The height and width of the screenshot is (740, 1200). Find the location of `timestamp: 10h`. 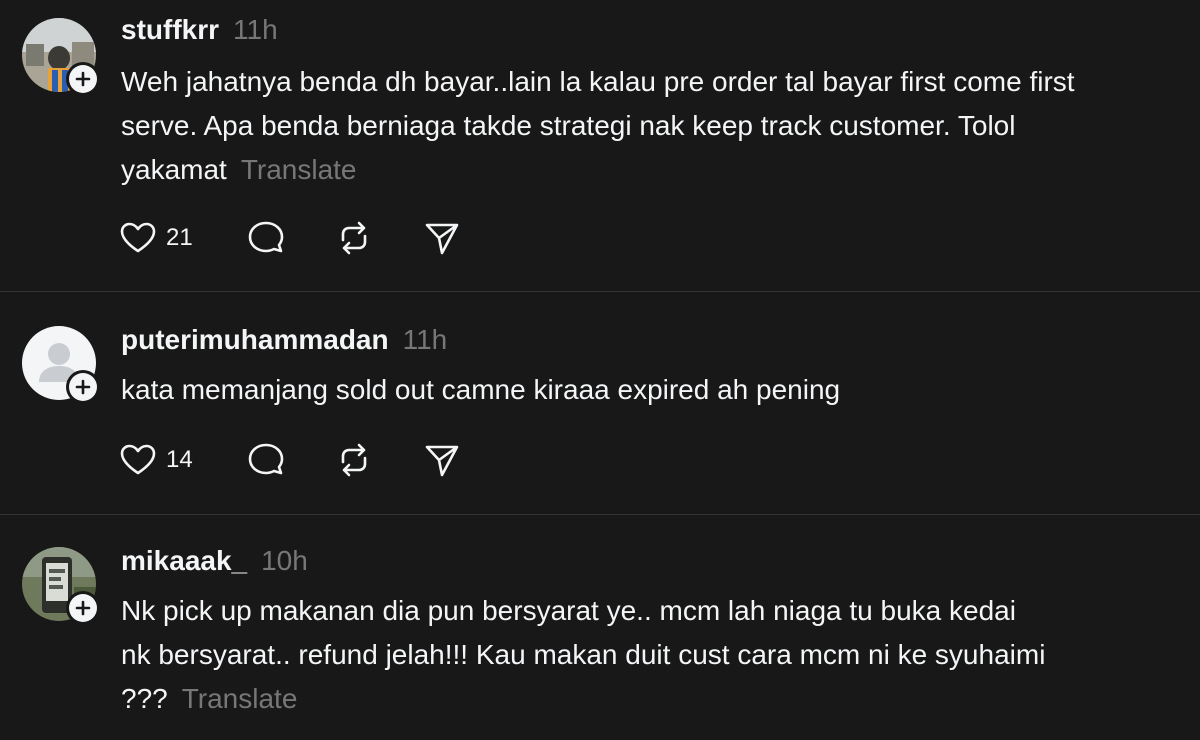

timestamp: 10h is located at coordinates (284, 561).